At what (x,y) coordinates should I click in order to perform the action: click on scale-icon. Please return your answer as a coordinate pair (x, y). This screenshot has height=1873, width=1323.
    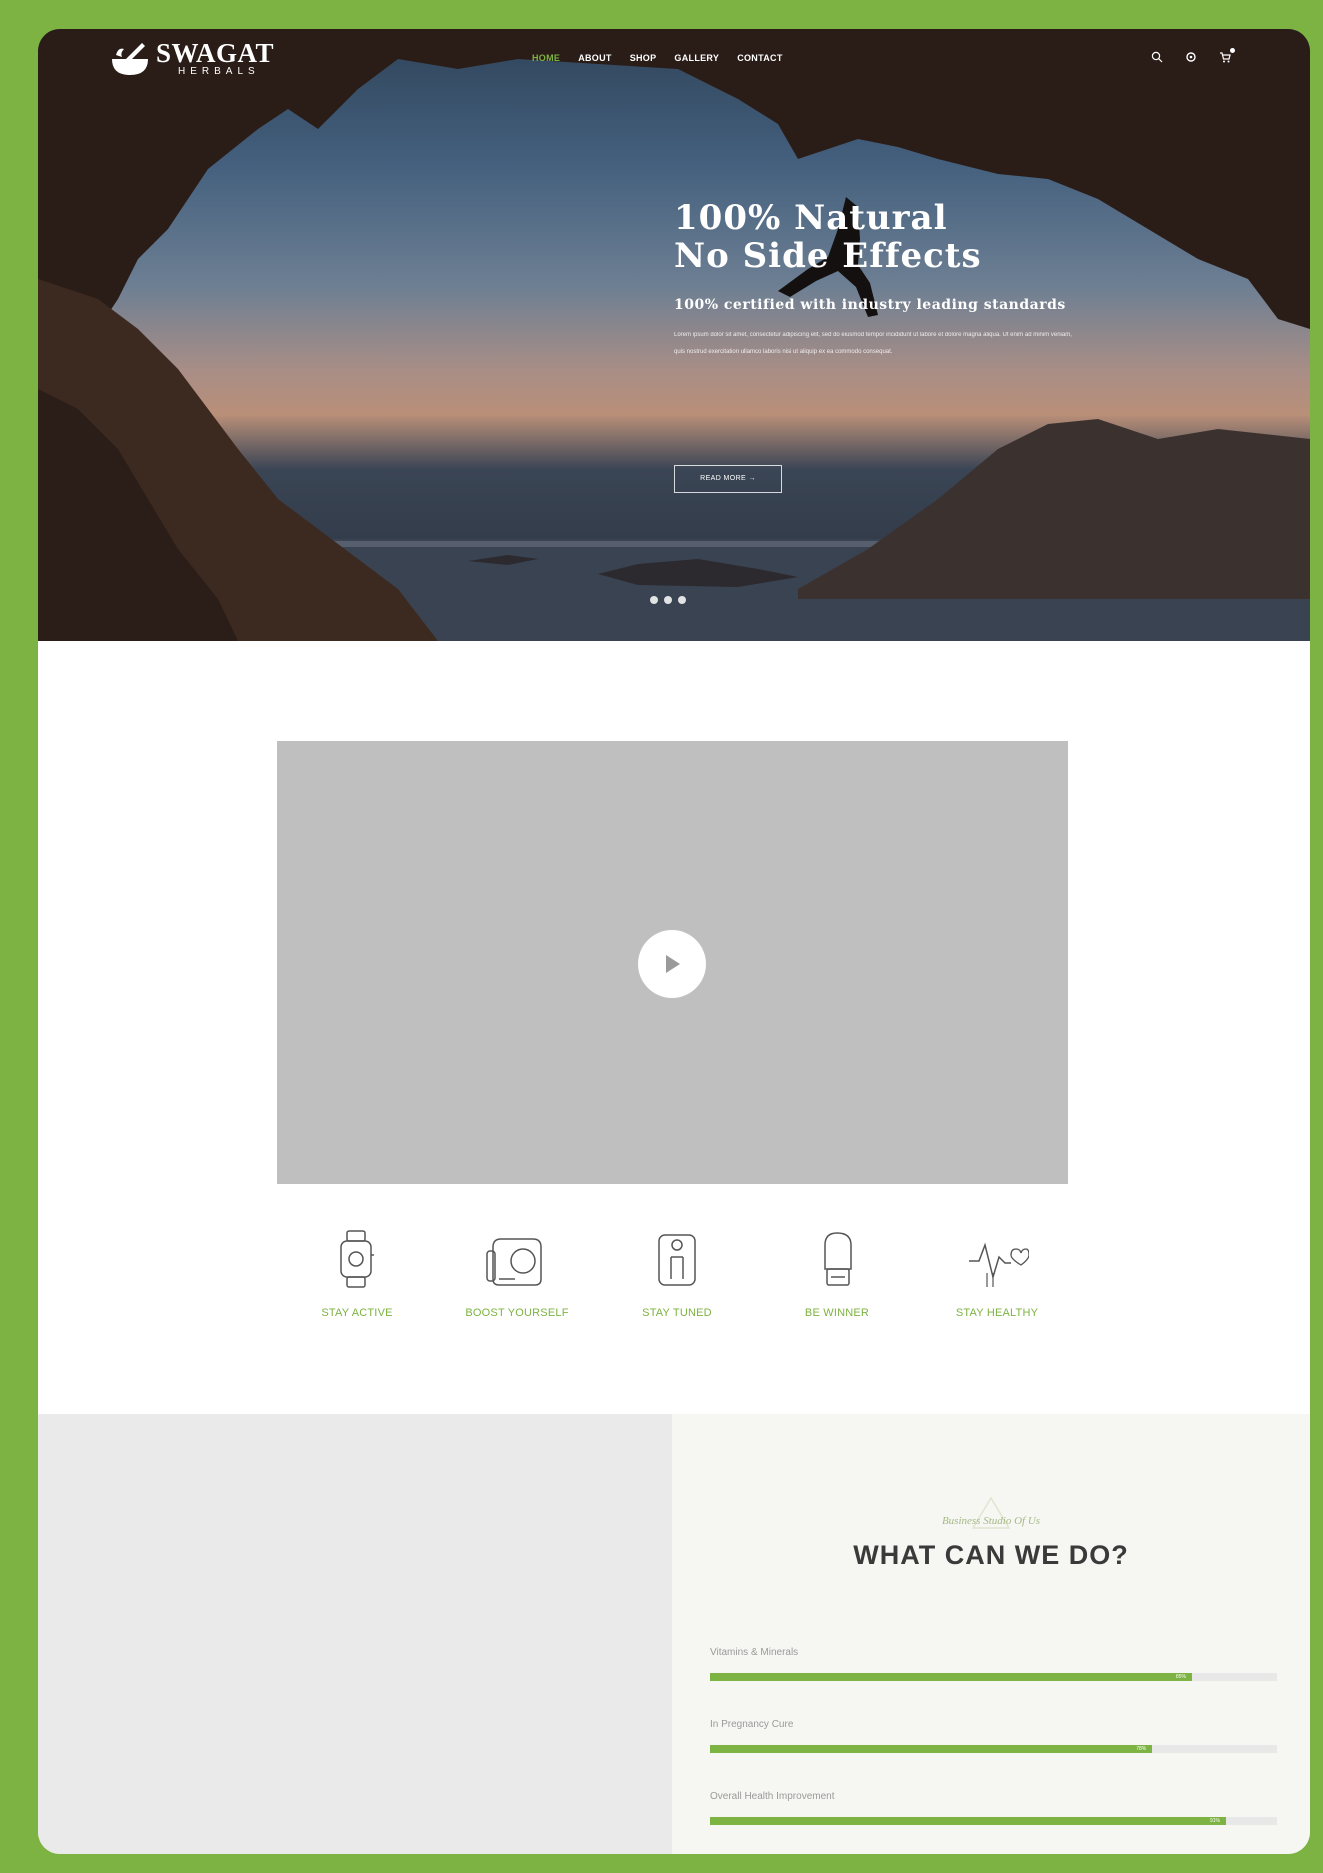
    Looking at the image, I should click on (514, 1262).